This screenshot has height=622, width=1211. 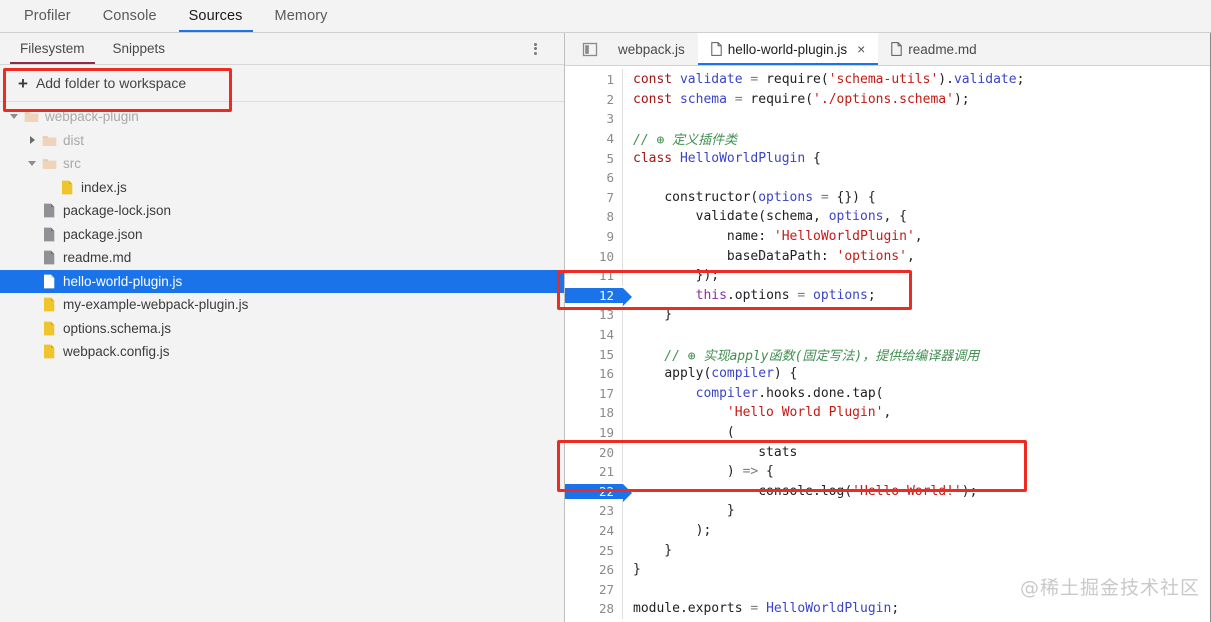 What do you see at coordinates (887, 315) in the screenshot?
I see `code-line: 13 }` at bounding box center [887, 315].